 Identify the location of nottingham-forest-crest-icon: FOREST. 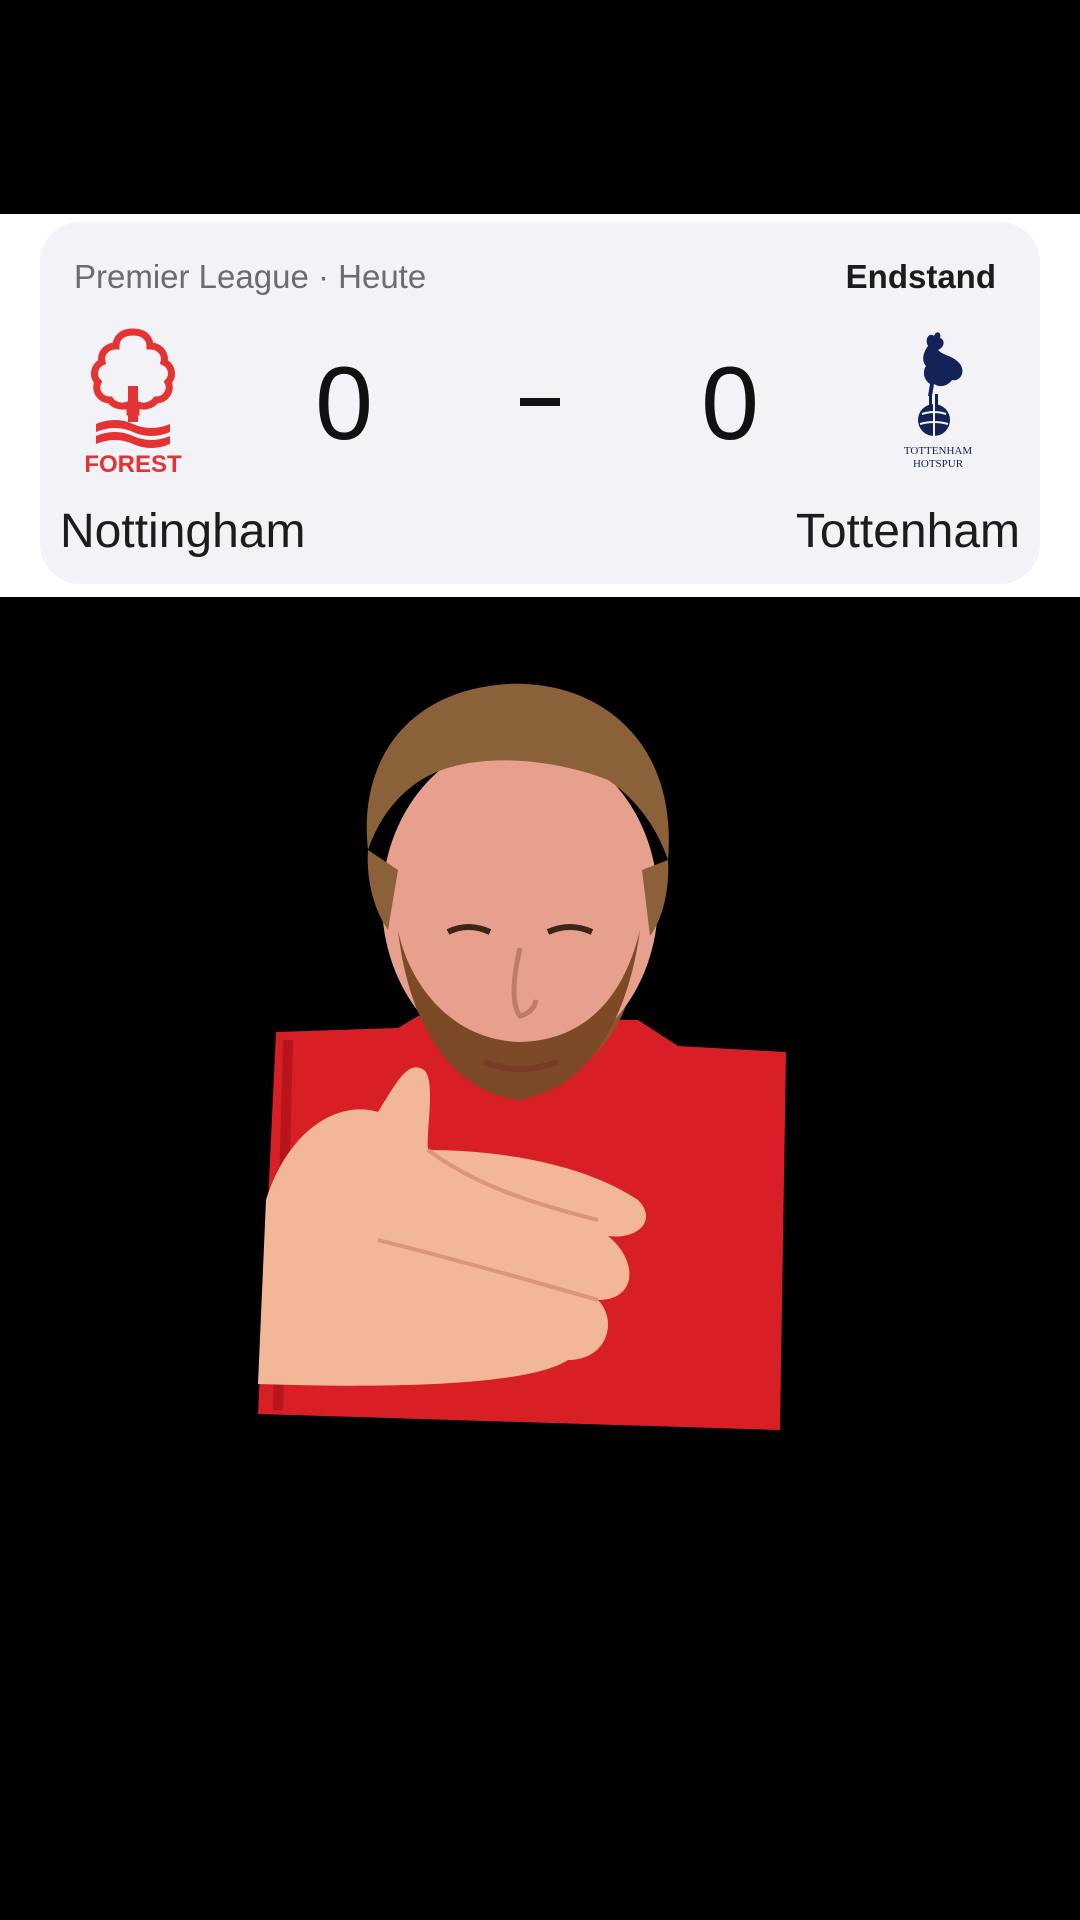
(133, 402).